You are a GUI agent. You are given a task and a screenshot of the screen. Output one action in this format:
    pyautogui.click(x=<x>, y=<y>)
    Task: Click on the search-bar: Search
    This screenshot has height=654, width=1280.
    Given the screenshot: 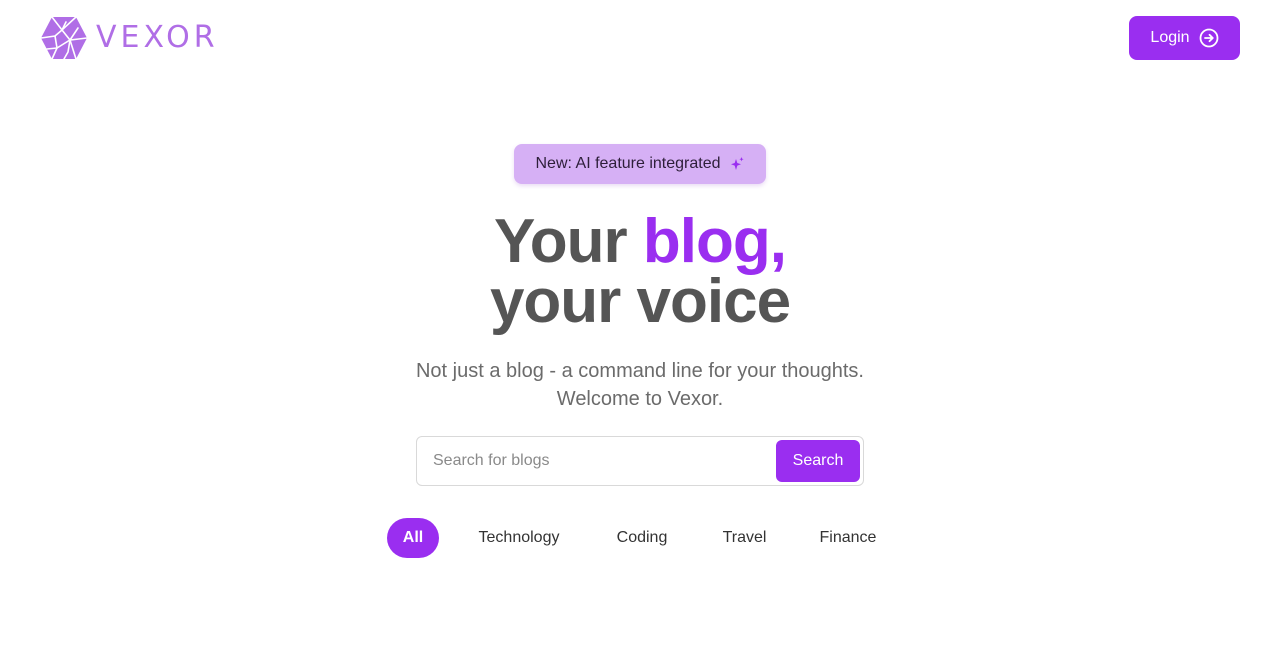 What is the action you would take?
    pyautogui.click(x=640, y=461)
    